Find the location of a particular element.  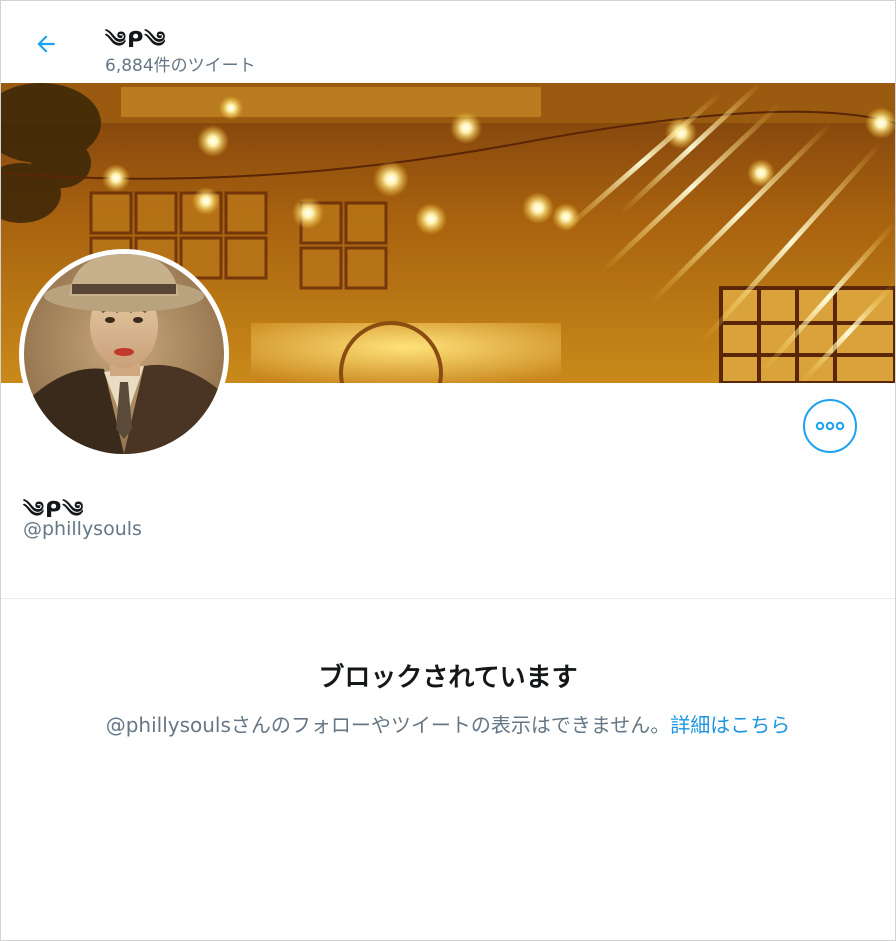

blocked-message-container: @phillysoulsさんのフォローやツイートの表示はできません。詳細はこちら is located at coordinates (448, 723).